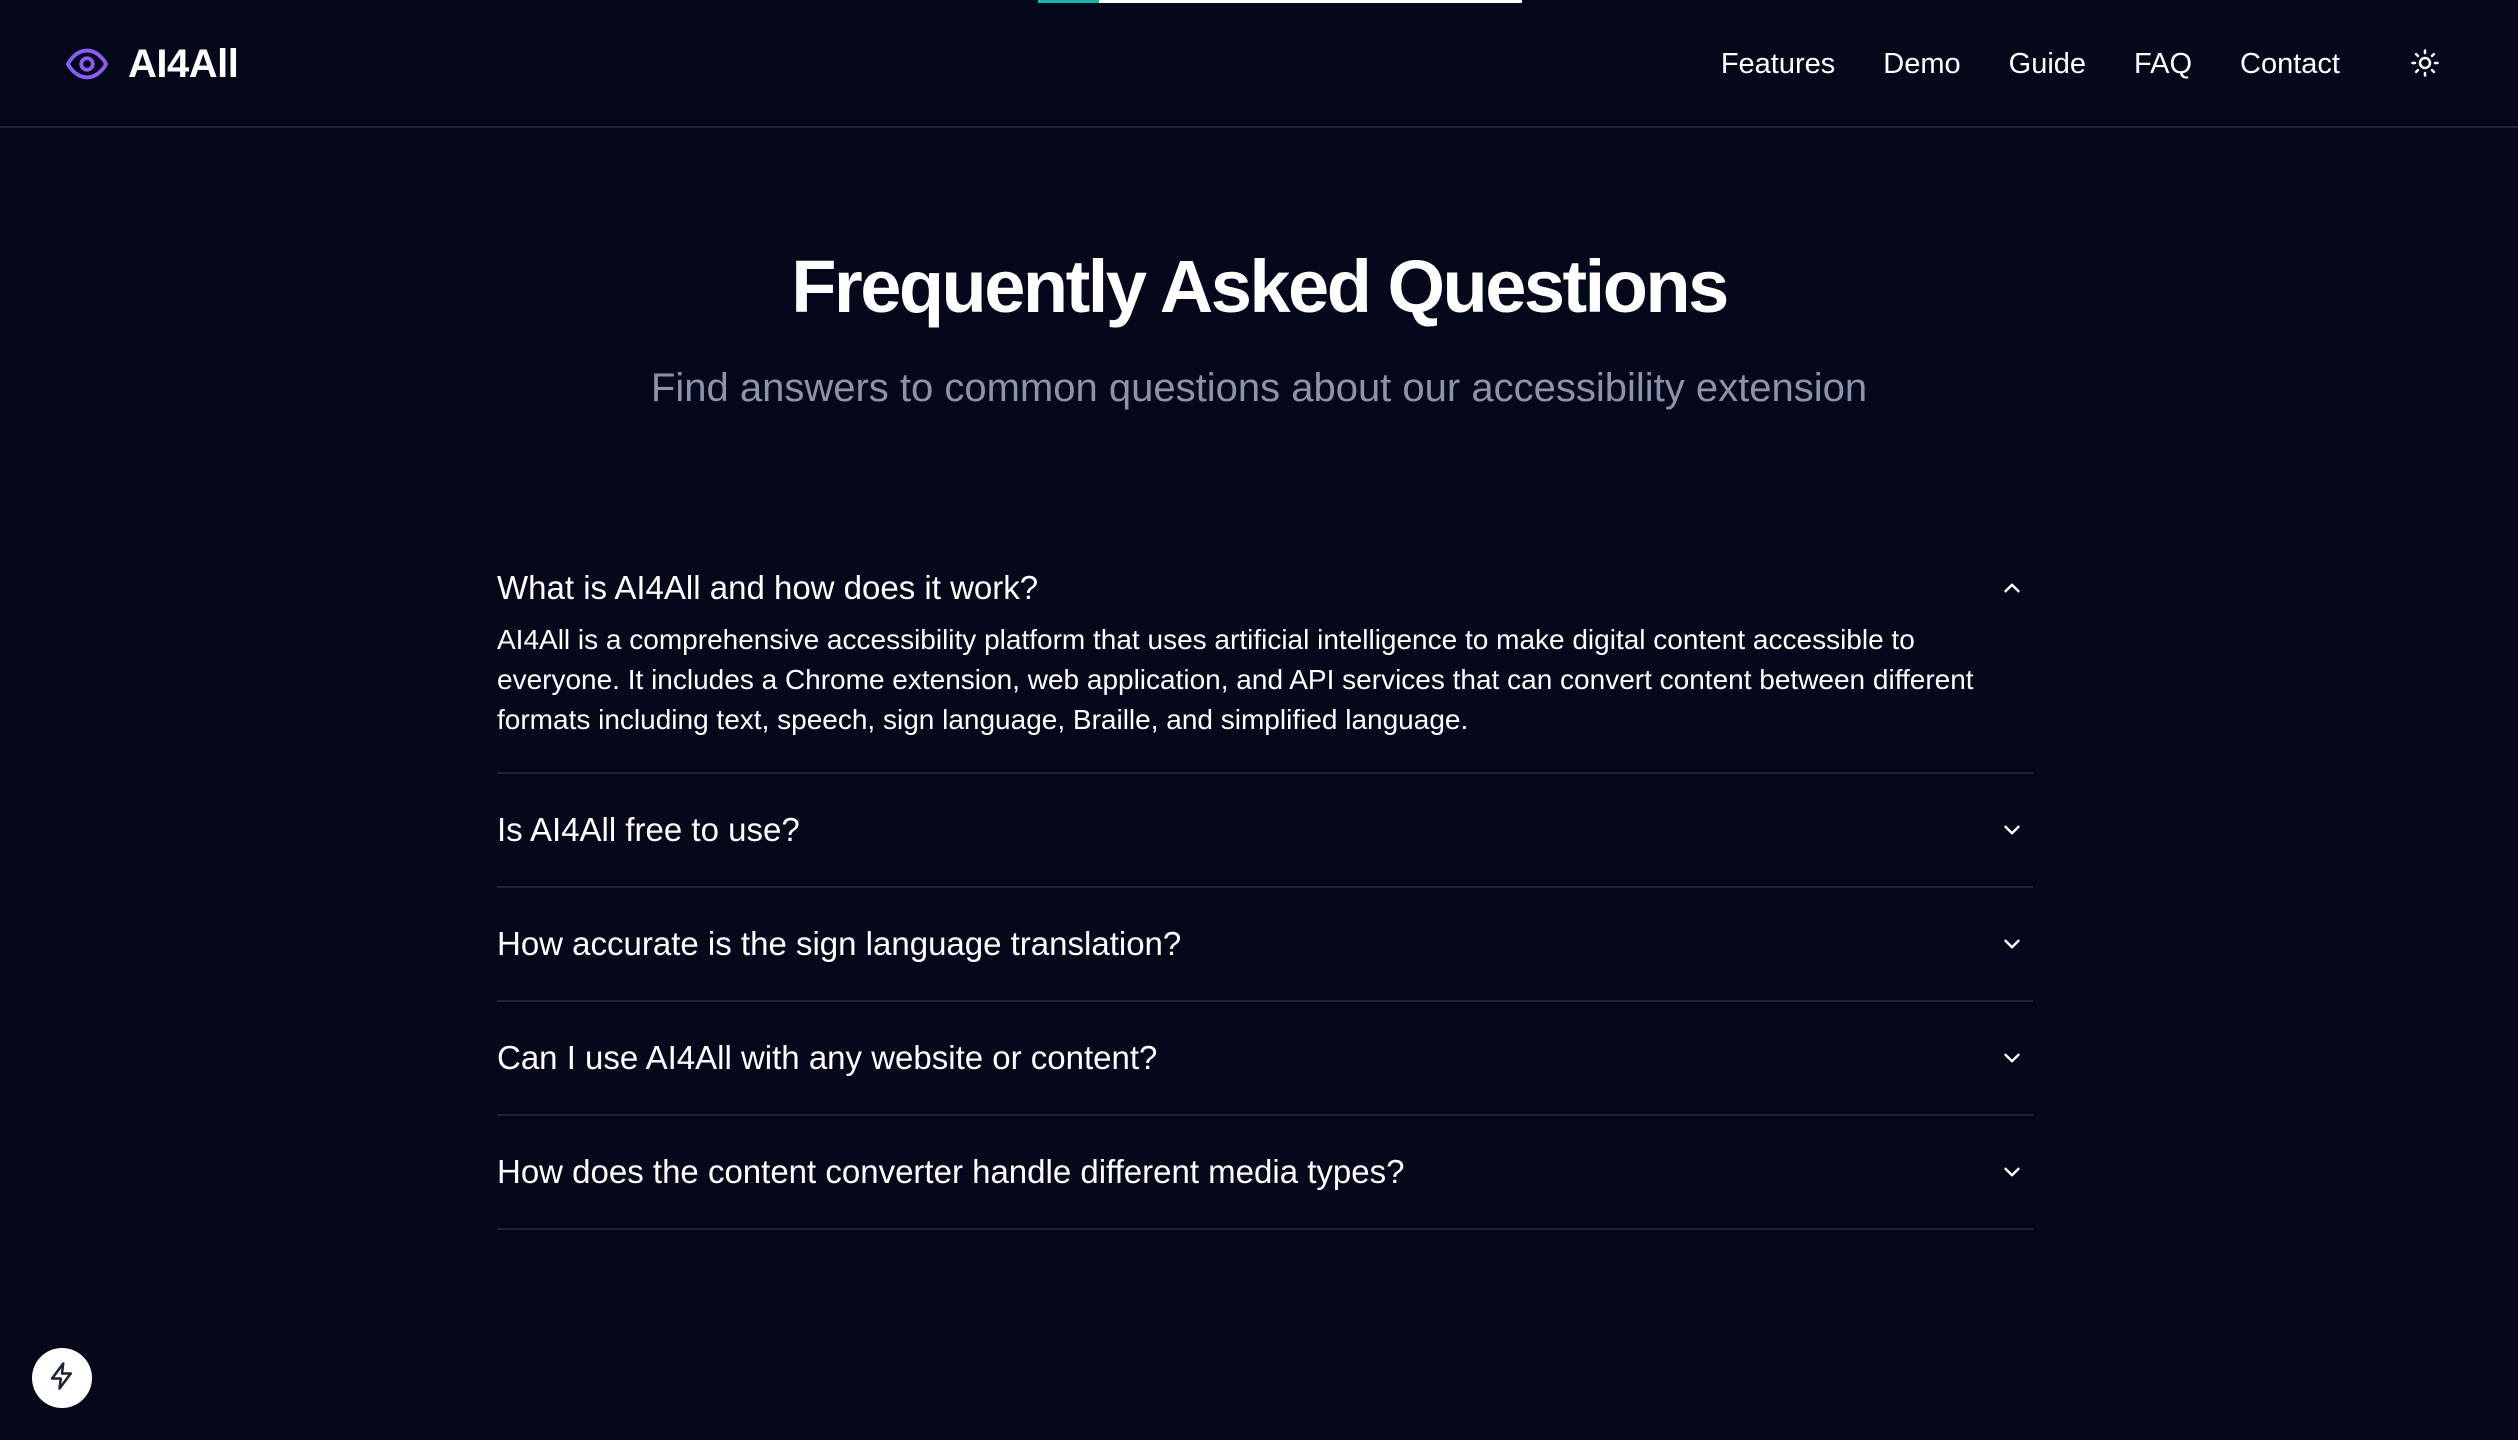 The width and height of the screenshot is (2518, 1440). I want to click on page-title: Frequently Asked Questions, so click(1260, 286).